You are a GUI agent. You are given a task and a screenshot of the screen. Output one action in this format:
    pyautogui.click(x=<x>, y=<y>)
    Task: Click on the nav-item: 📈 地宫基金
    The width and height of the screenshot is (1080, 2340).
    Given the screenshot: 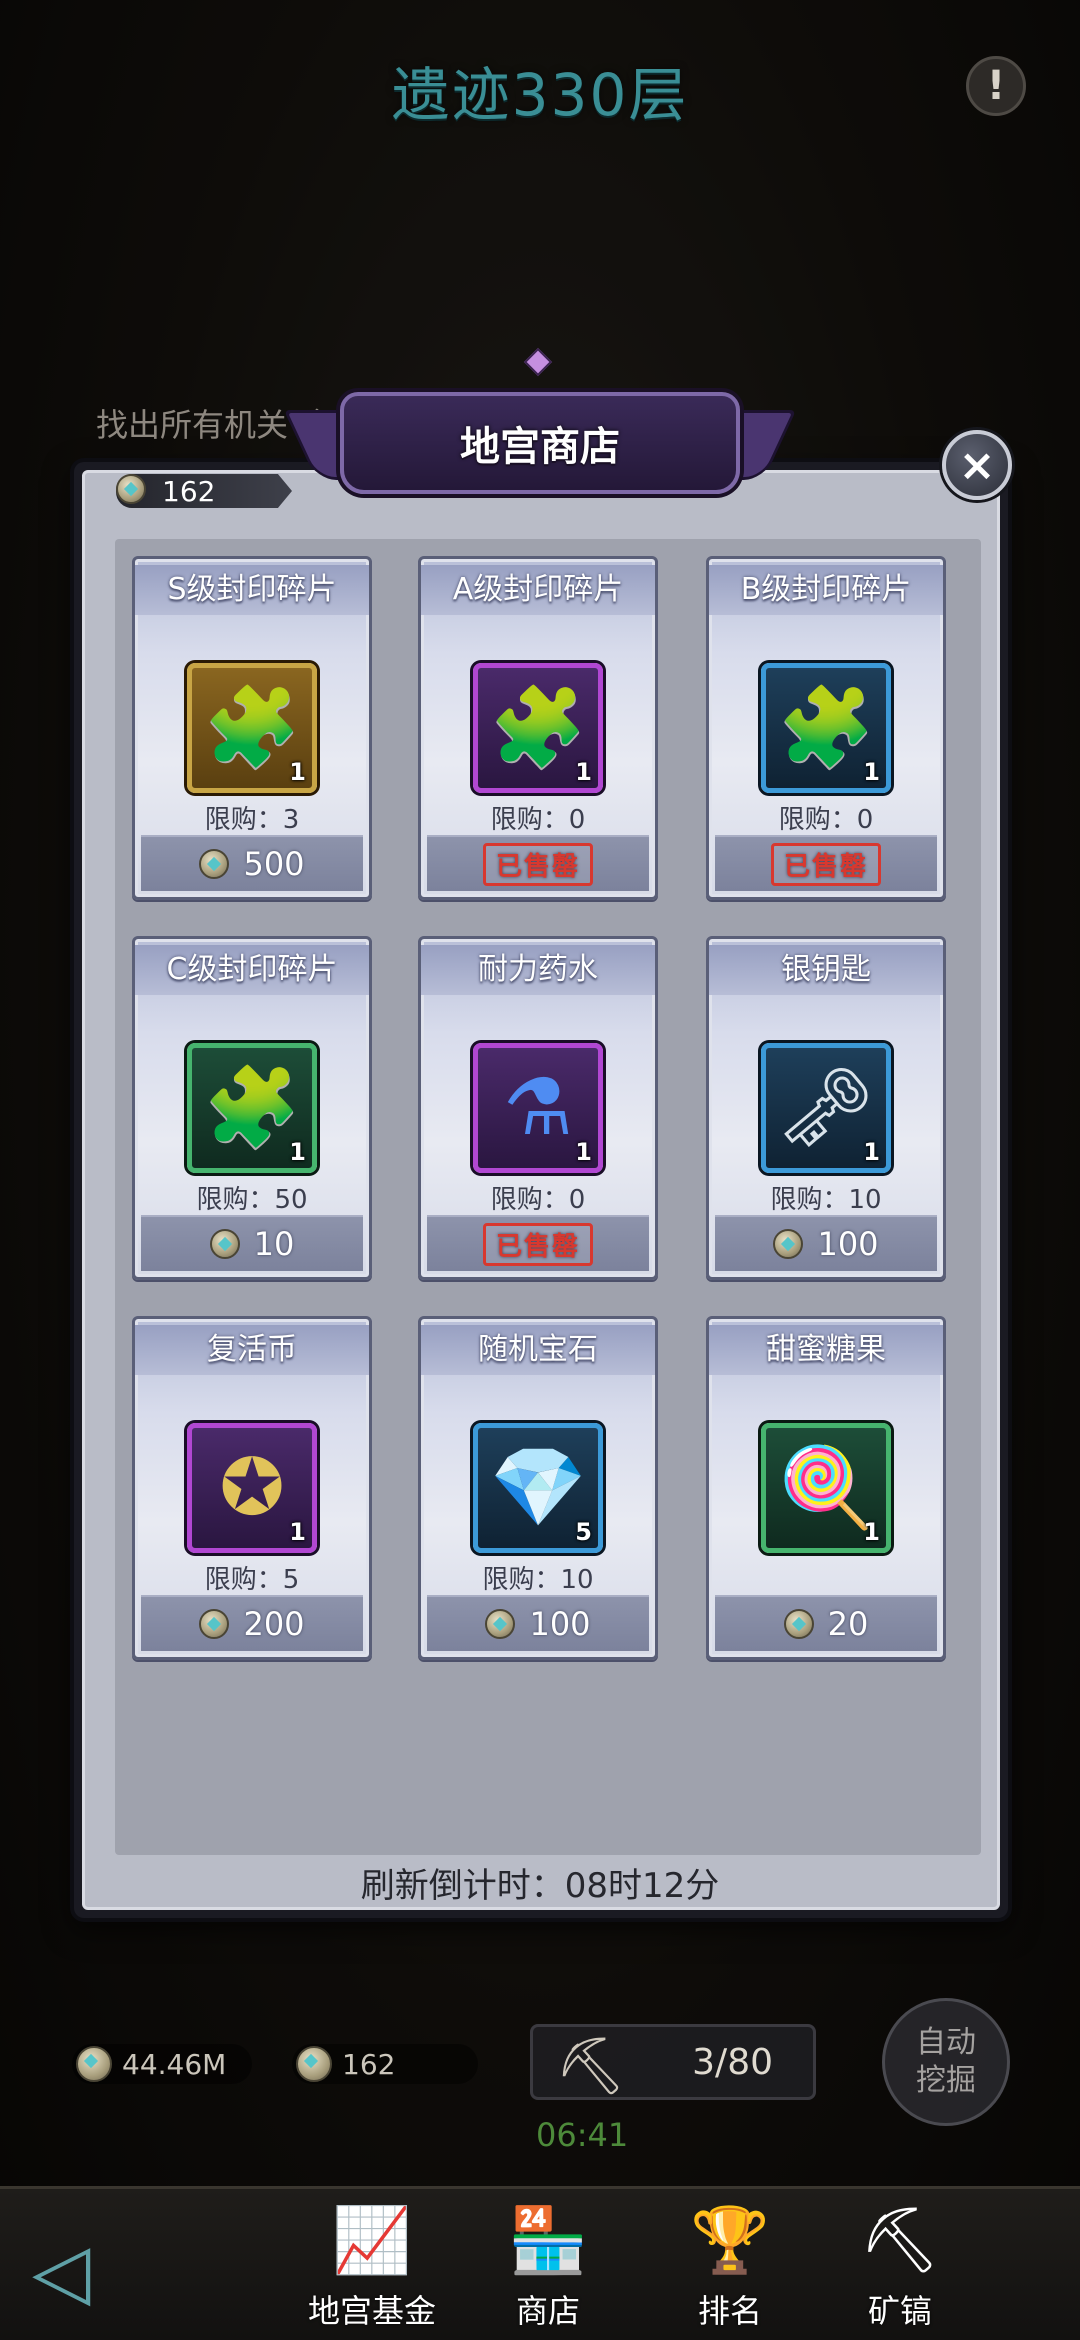 What is the action you would take?
    pyautogui.click(x=372, y=2266)
    